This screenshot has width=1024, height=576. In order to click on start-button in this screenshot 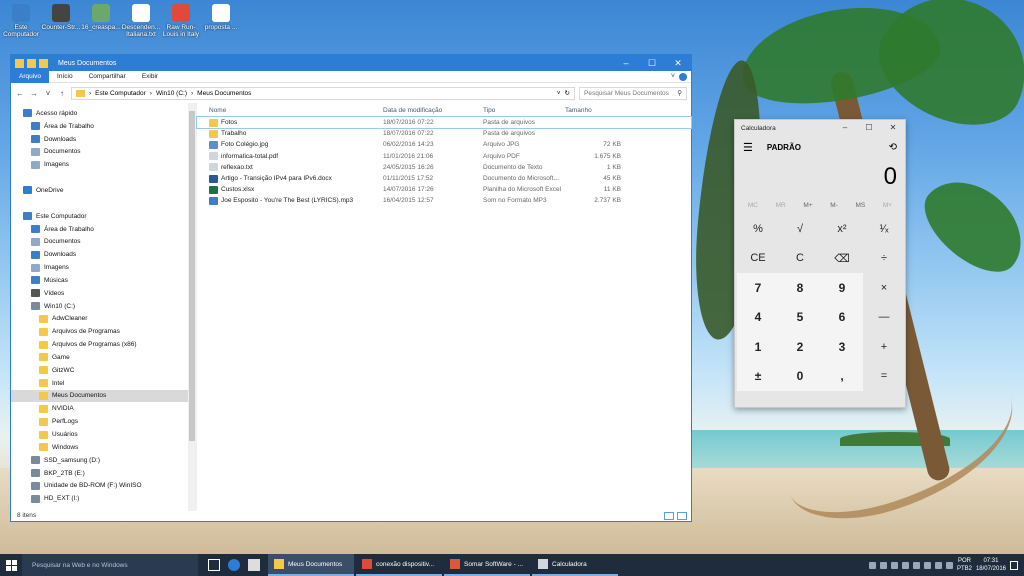, I will do `click(11, 565)`.